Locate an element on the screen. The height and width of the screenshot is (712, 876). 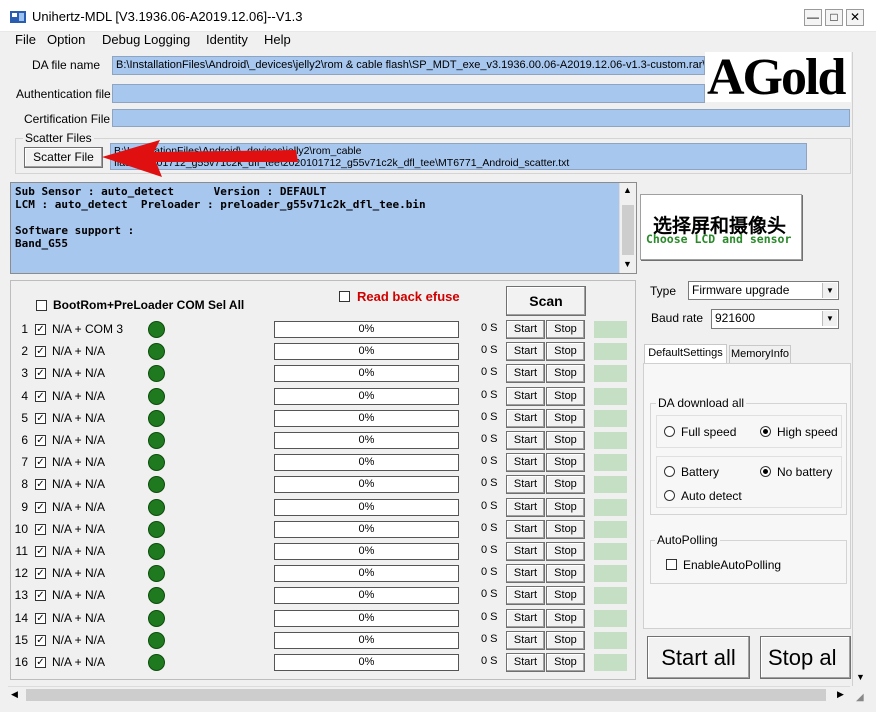
tab-memory-info: MemoryInfo is located at coordinates (760, 354).